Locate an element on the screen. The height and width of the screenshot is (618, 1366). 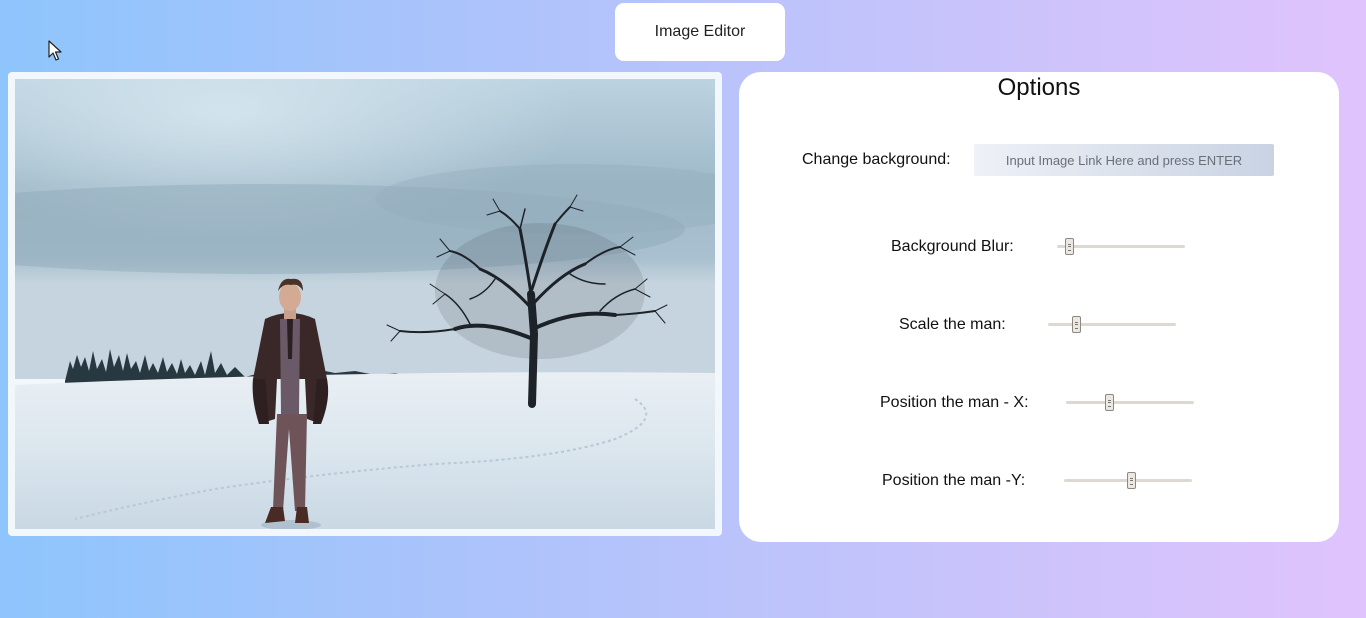
options-heading: Options is located at coordinates (1039, 87).